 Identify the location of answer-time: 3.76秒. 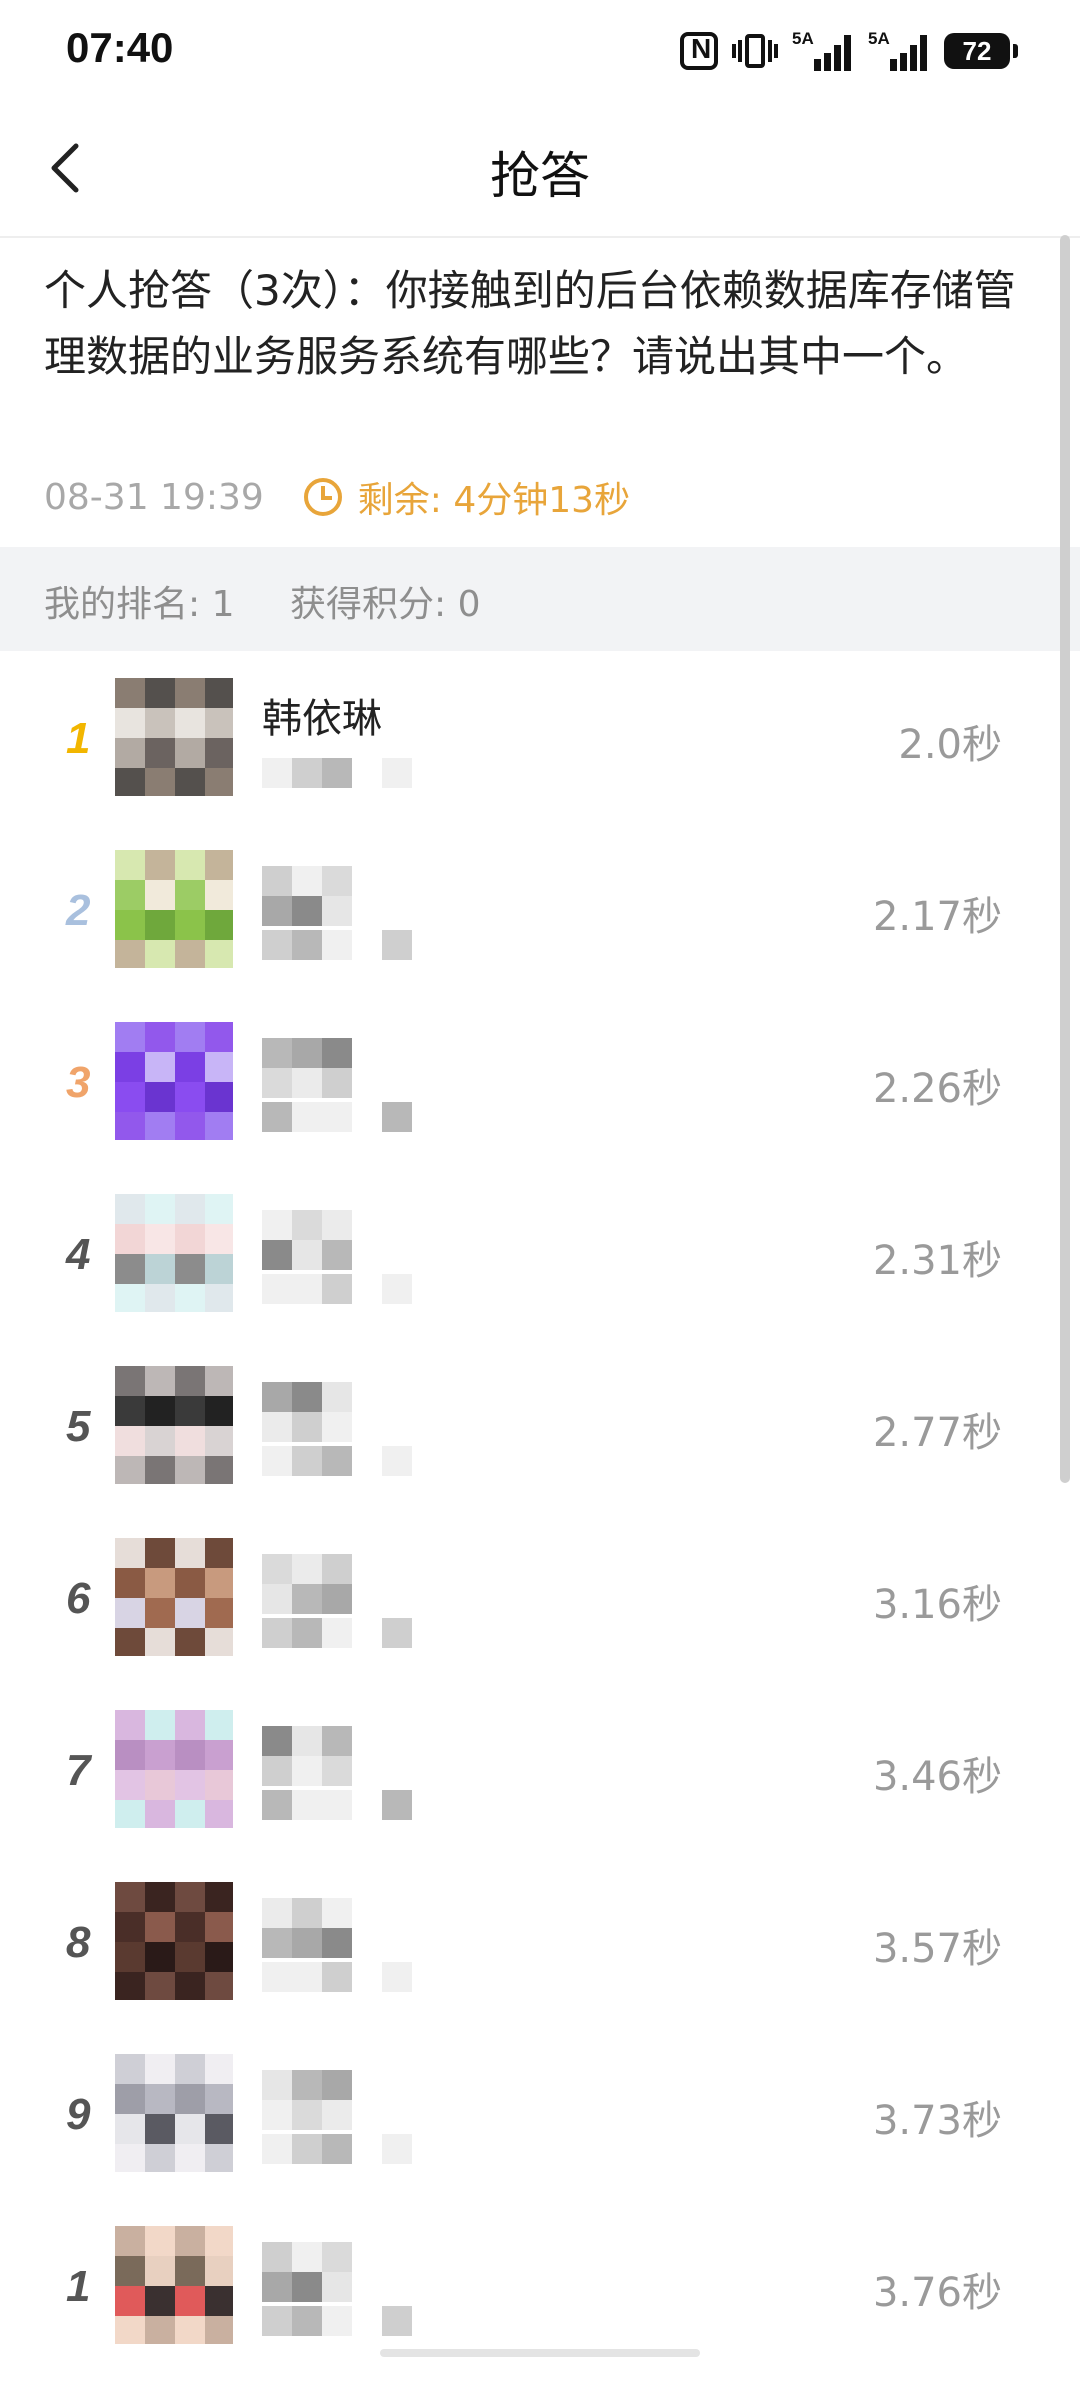
(937, 2293).